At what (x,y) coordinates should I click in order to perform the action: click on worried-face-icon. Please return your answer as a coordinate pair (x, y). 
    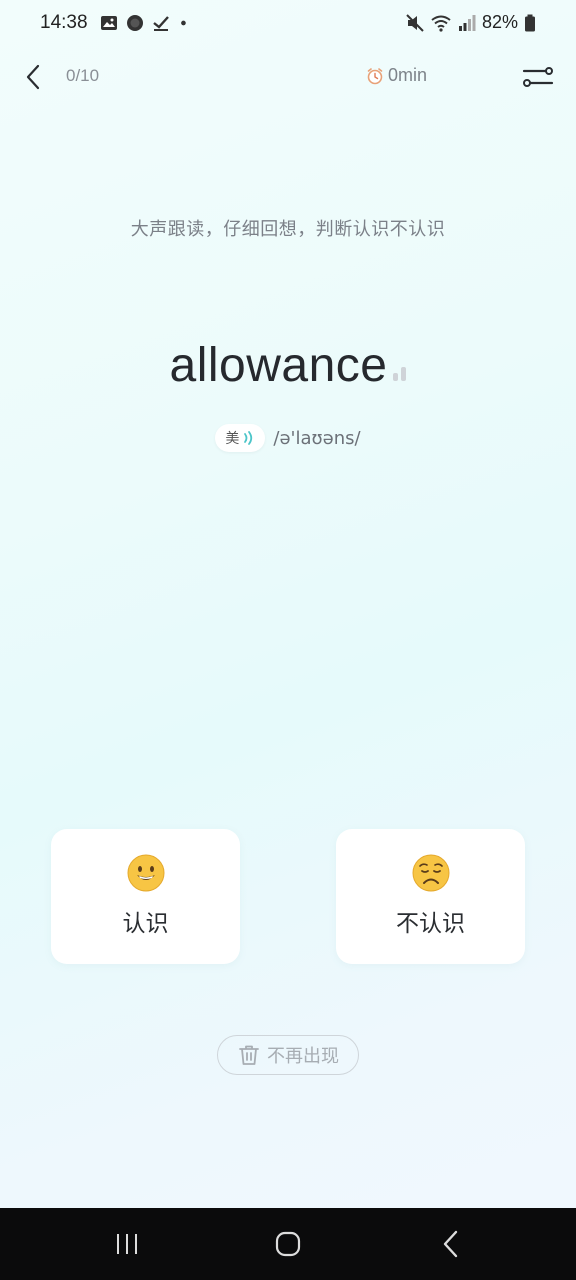
    Looking at the image, I should click on (430, 873).